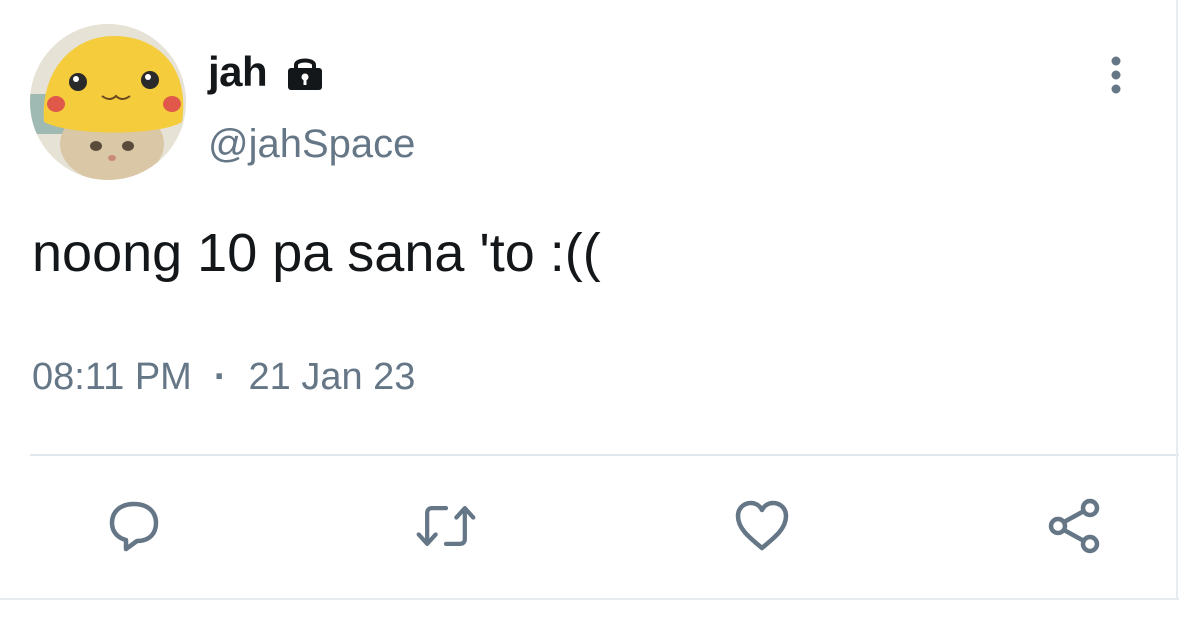  I want to click on retweet-icon, so click(446, 526).